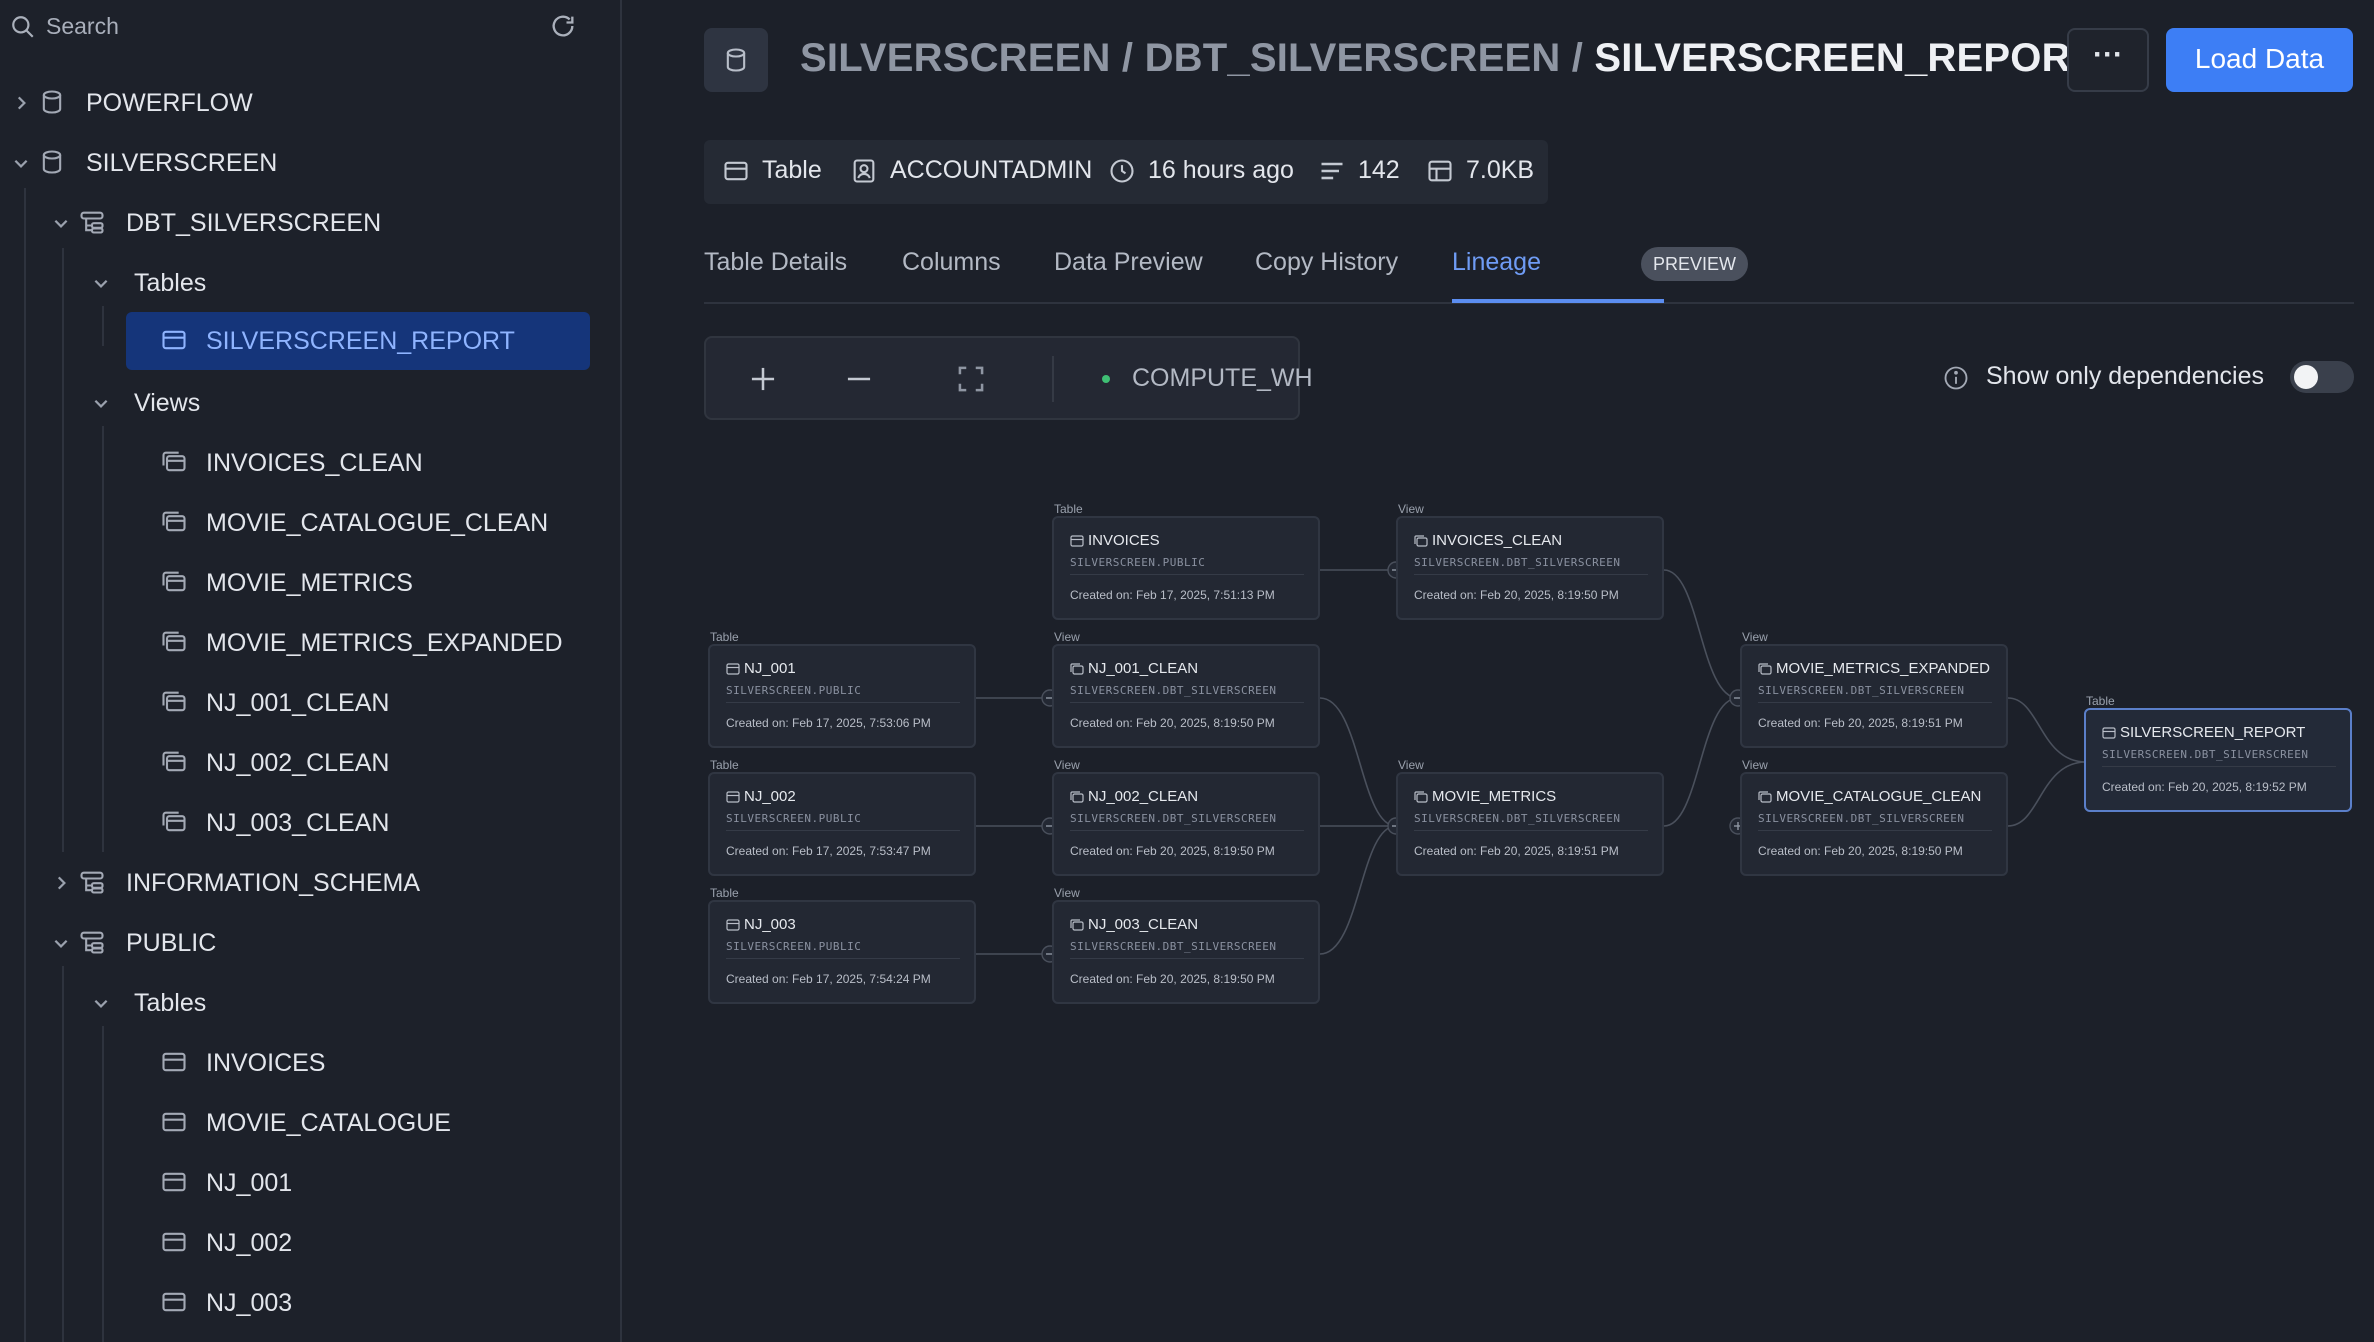 This screenshot has width=2374, height=1342. What do you see at coordinates (23, 27) in the screenshot?
I see `search-icon` at bounding box center [23, 27].